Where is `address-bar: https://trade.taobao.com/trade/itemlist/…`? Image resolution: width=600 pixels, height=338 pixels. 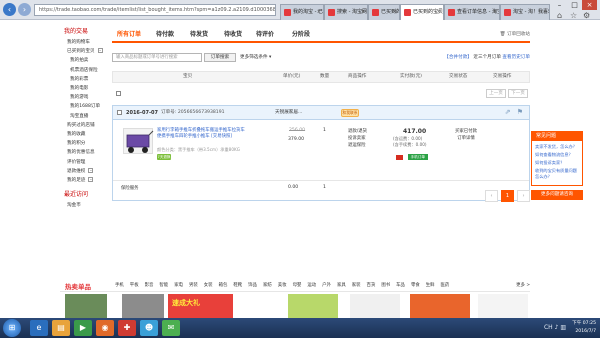
address-bar: https://trade.taobao.com/trade/itemlist/… is located at coordinates (155, 10).